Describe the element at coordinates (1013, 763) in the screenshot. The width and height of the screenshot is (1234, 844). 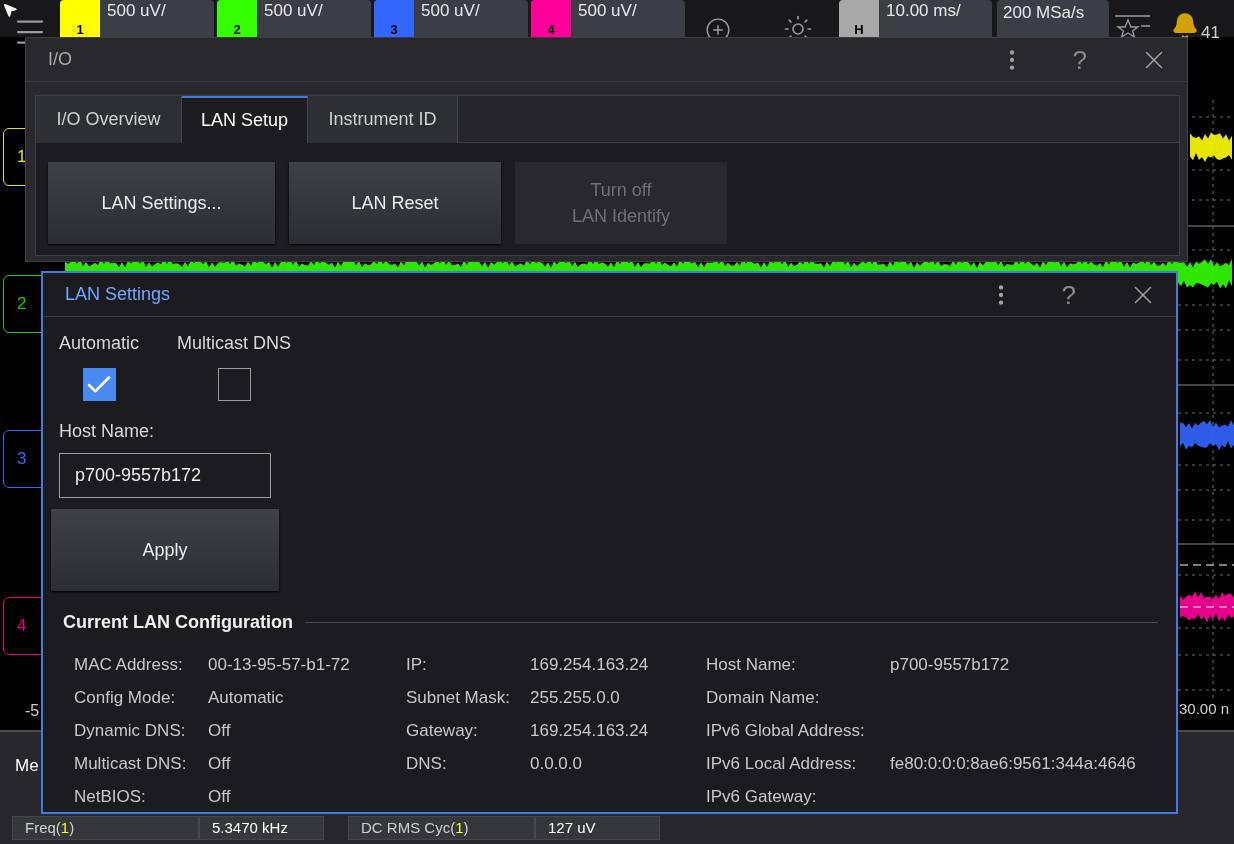
I see `config-value: fe80:0:0:0:8ae6:9561:344a:4646` at that location.